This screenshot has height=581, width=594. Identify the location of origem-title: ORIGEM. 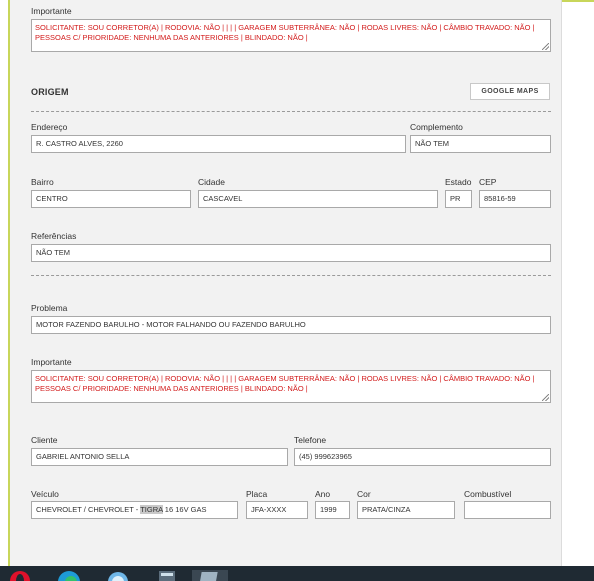
(50, 92).